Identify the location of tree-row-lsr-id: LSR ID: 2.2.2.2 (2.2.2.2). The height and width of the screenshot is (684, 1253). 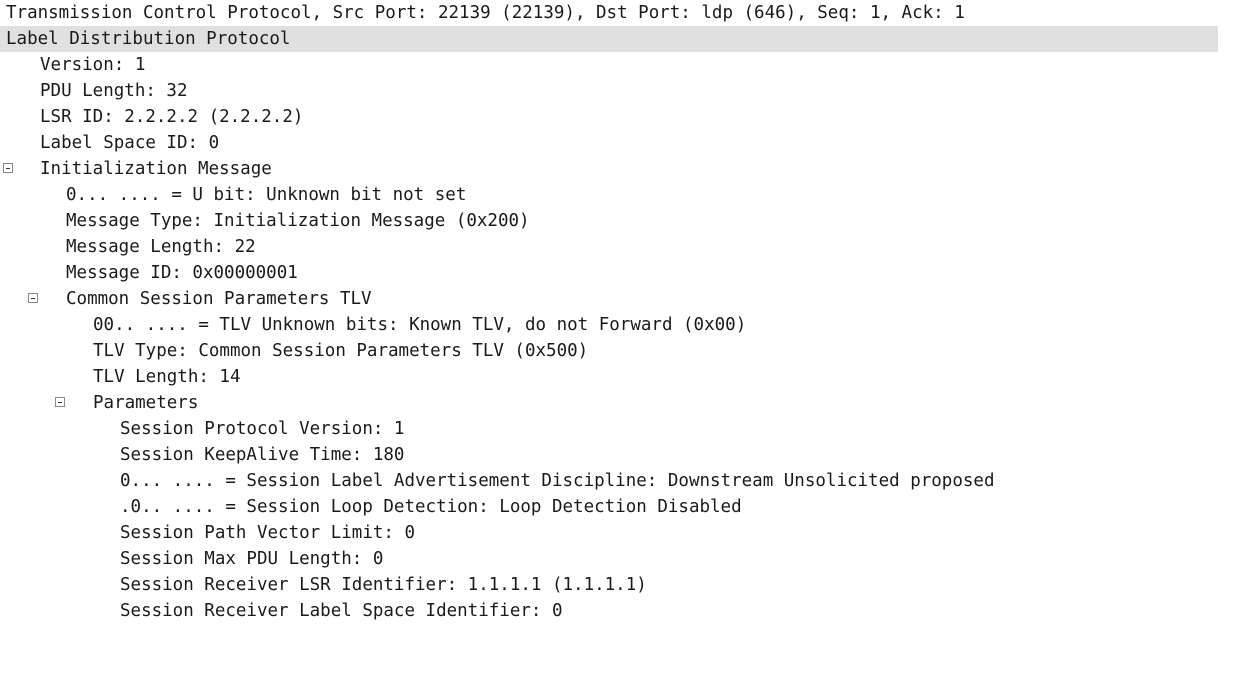
(609, 117).